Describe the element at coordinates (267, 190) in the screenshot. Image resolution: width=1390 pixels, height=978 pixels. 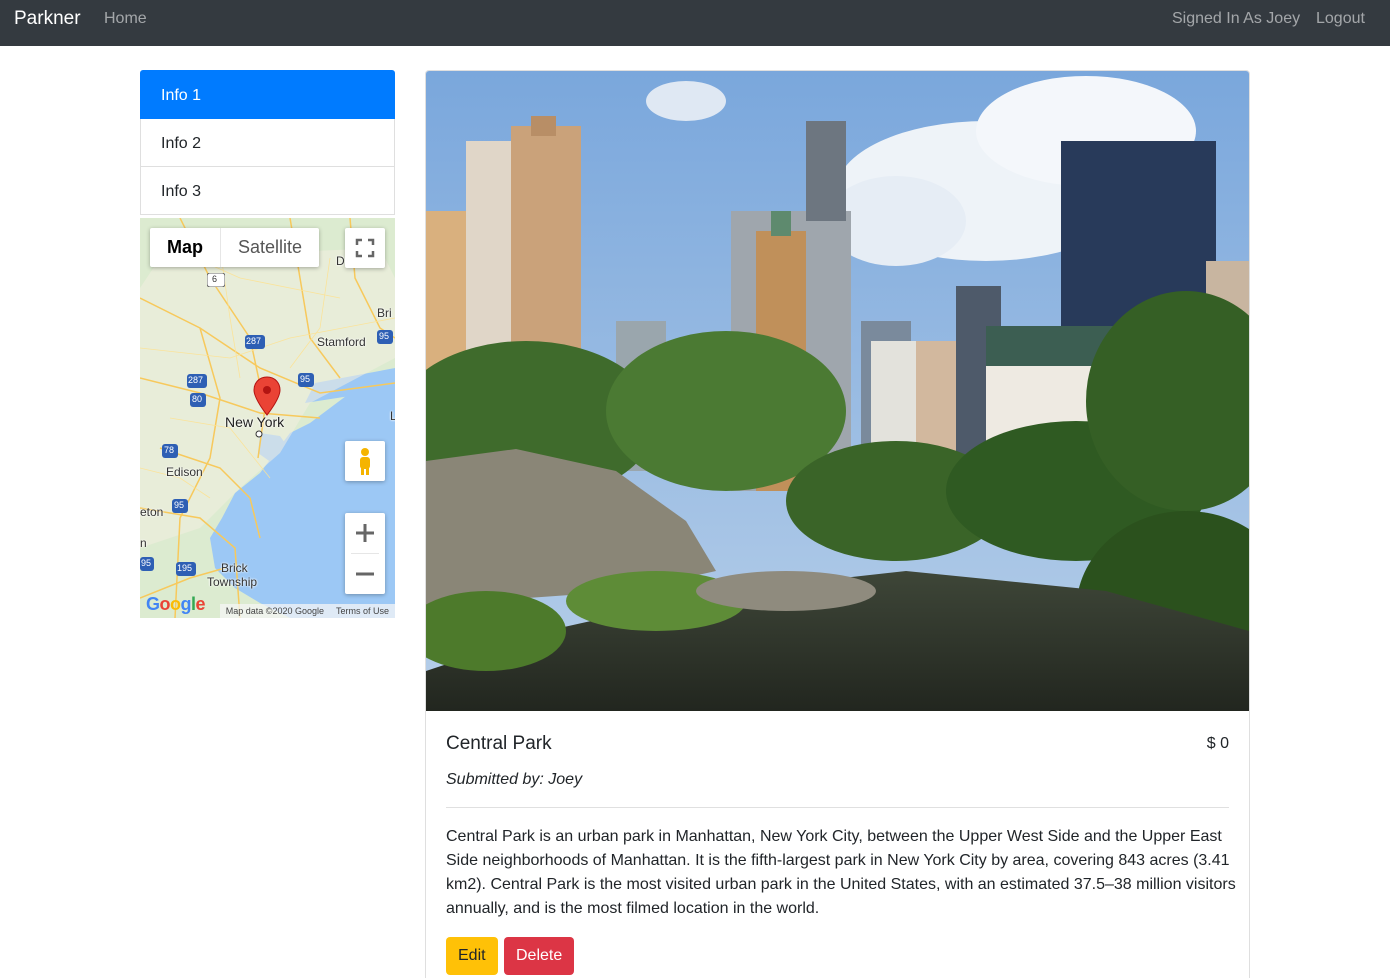
I see `list-item-info-3: Info 3` at that location.